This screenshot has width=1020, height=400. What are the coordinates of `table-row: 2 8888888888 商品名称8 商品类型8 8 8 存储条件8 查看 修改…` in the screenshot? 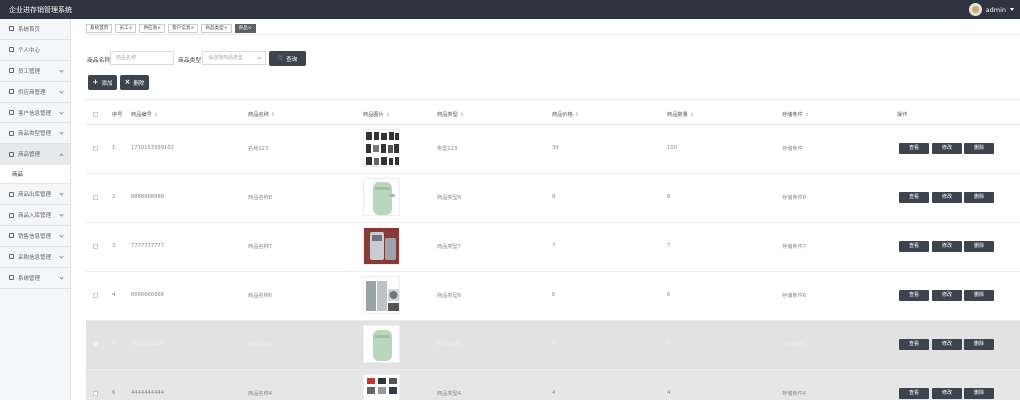 It's located at (553, 198).